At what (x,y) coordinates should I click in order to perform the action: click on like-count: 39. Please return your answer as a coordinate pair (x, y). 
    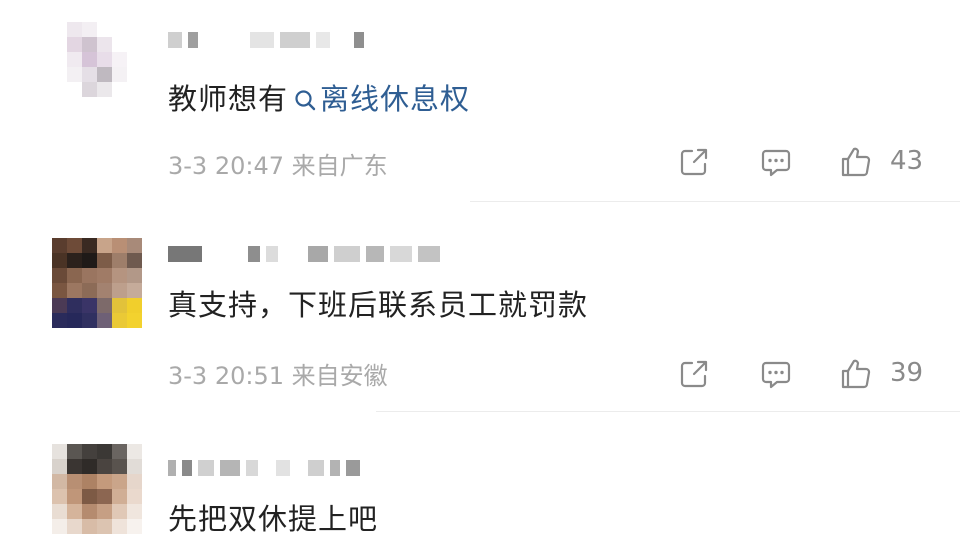
    Looking at the image, I should click on (907, 373).